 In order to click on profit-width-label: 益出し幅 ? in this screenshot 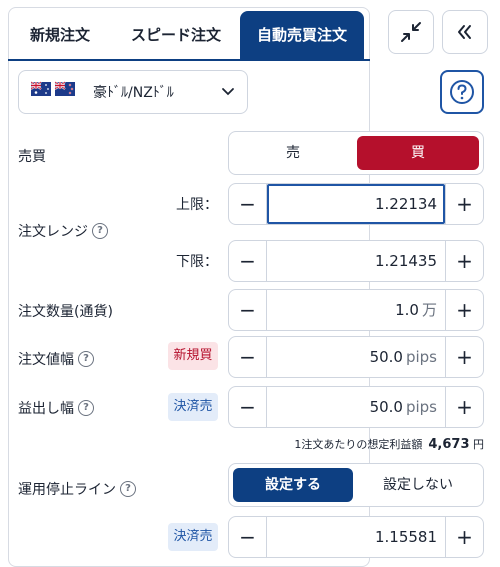, I will do `click(56, 408)`.